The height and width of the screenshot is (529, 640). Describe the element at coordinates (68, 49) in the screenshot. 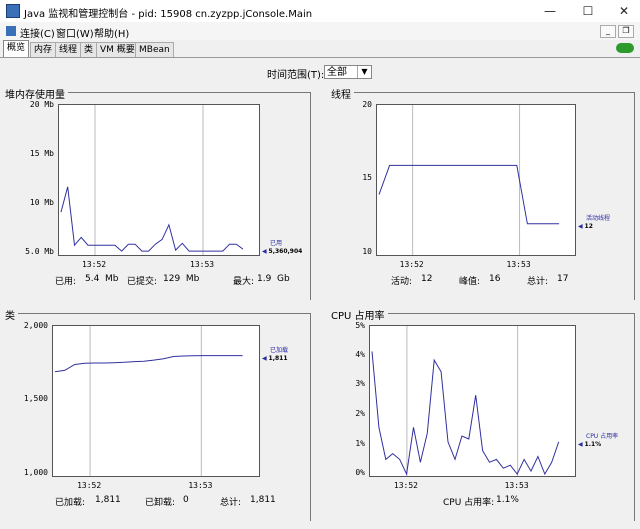

I see `tab-threads: 线程` at that location.